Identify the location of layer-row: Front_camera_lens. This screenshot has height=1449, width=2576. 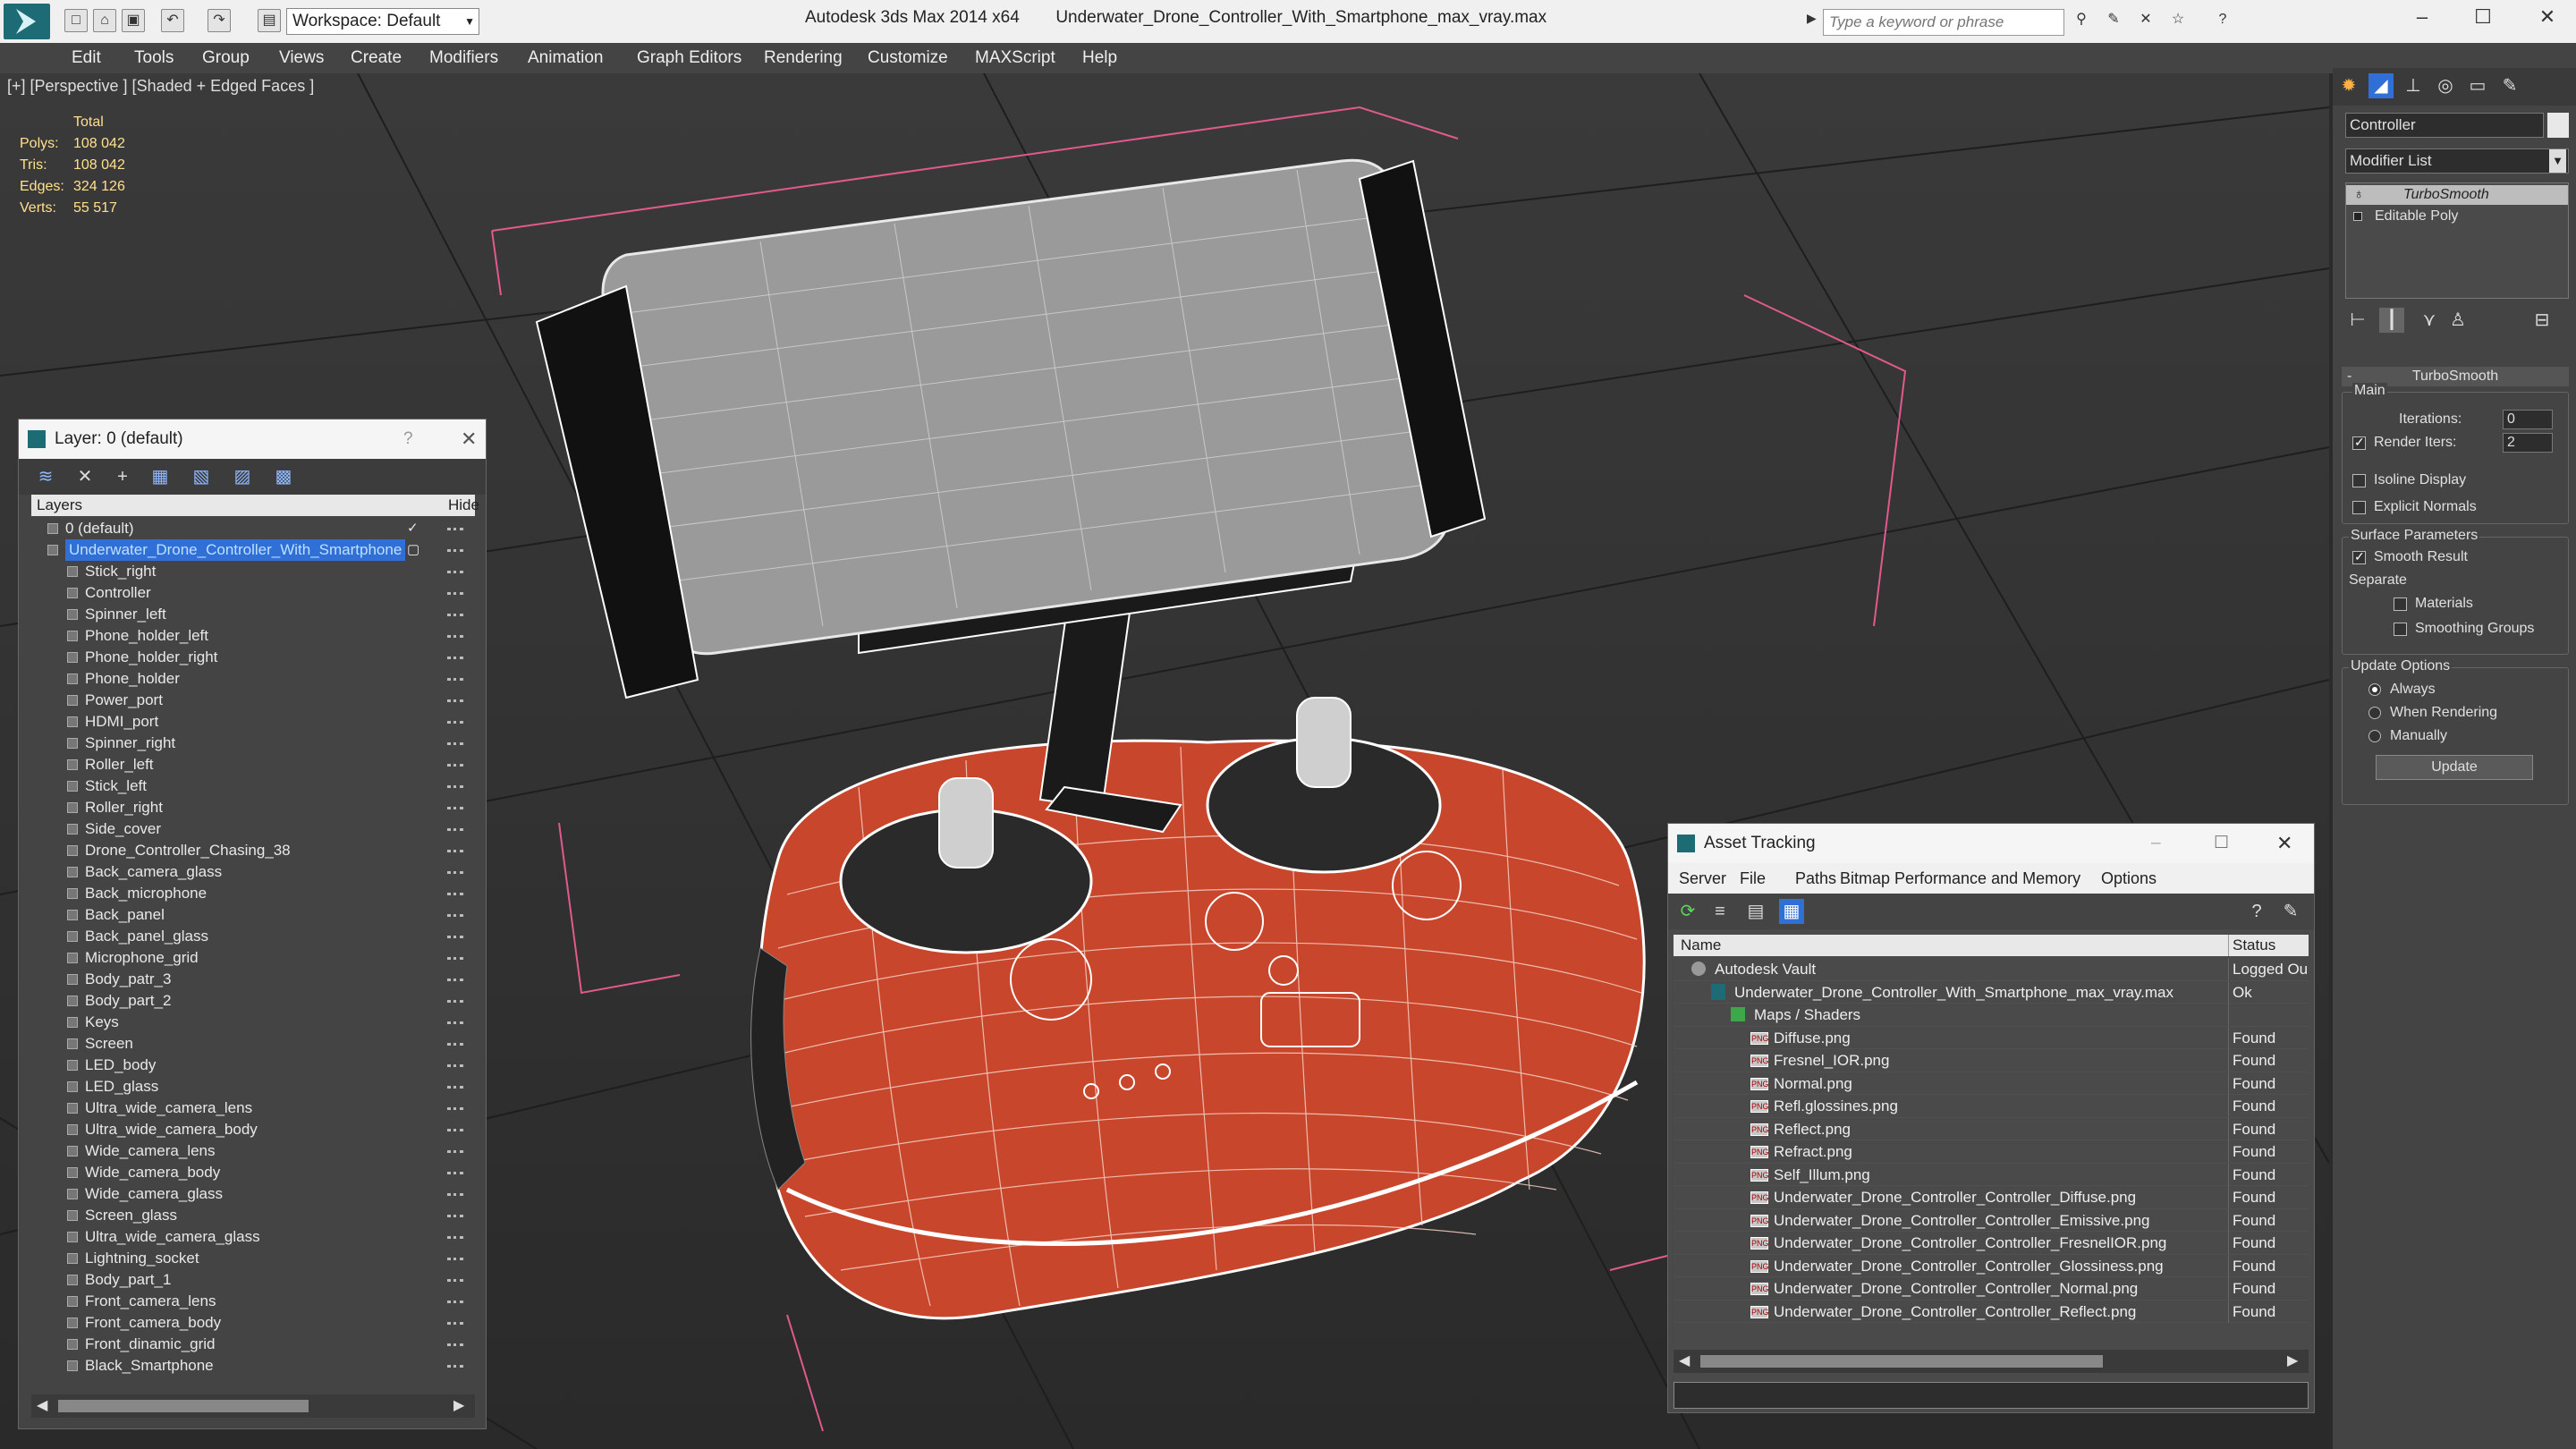
(253, 1301).